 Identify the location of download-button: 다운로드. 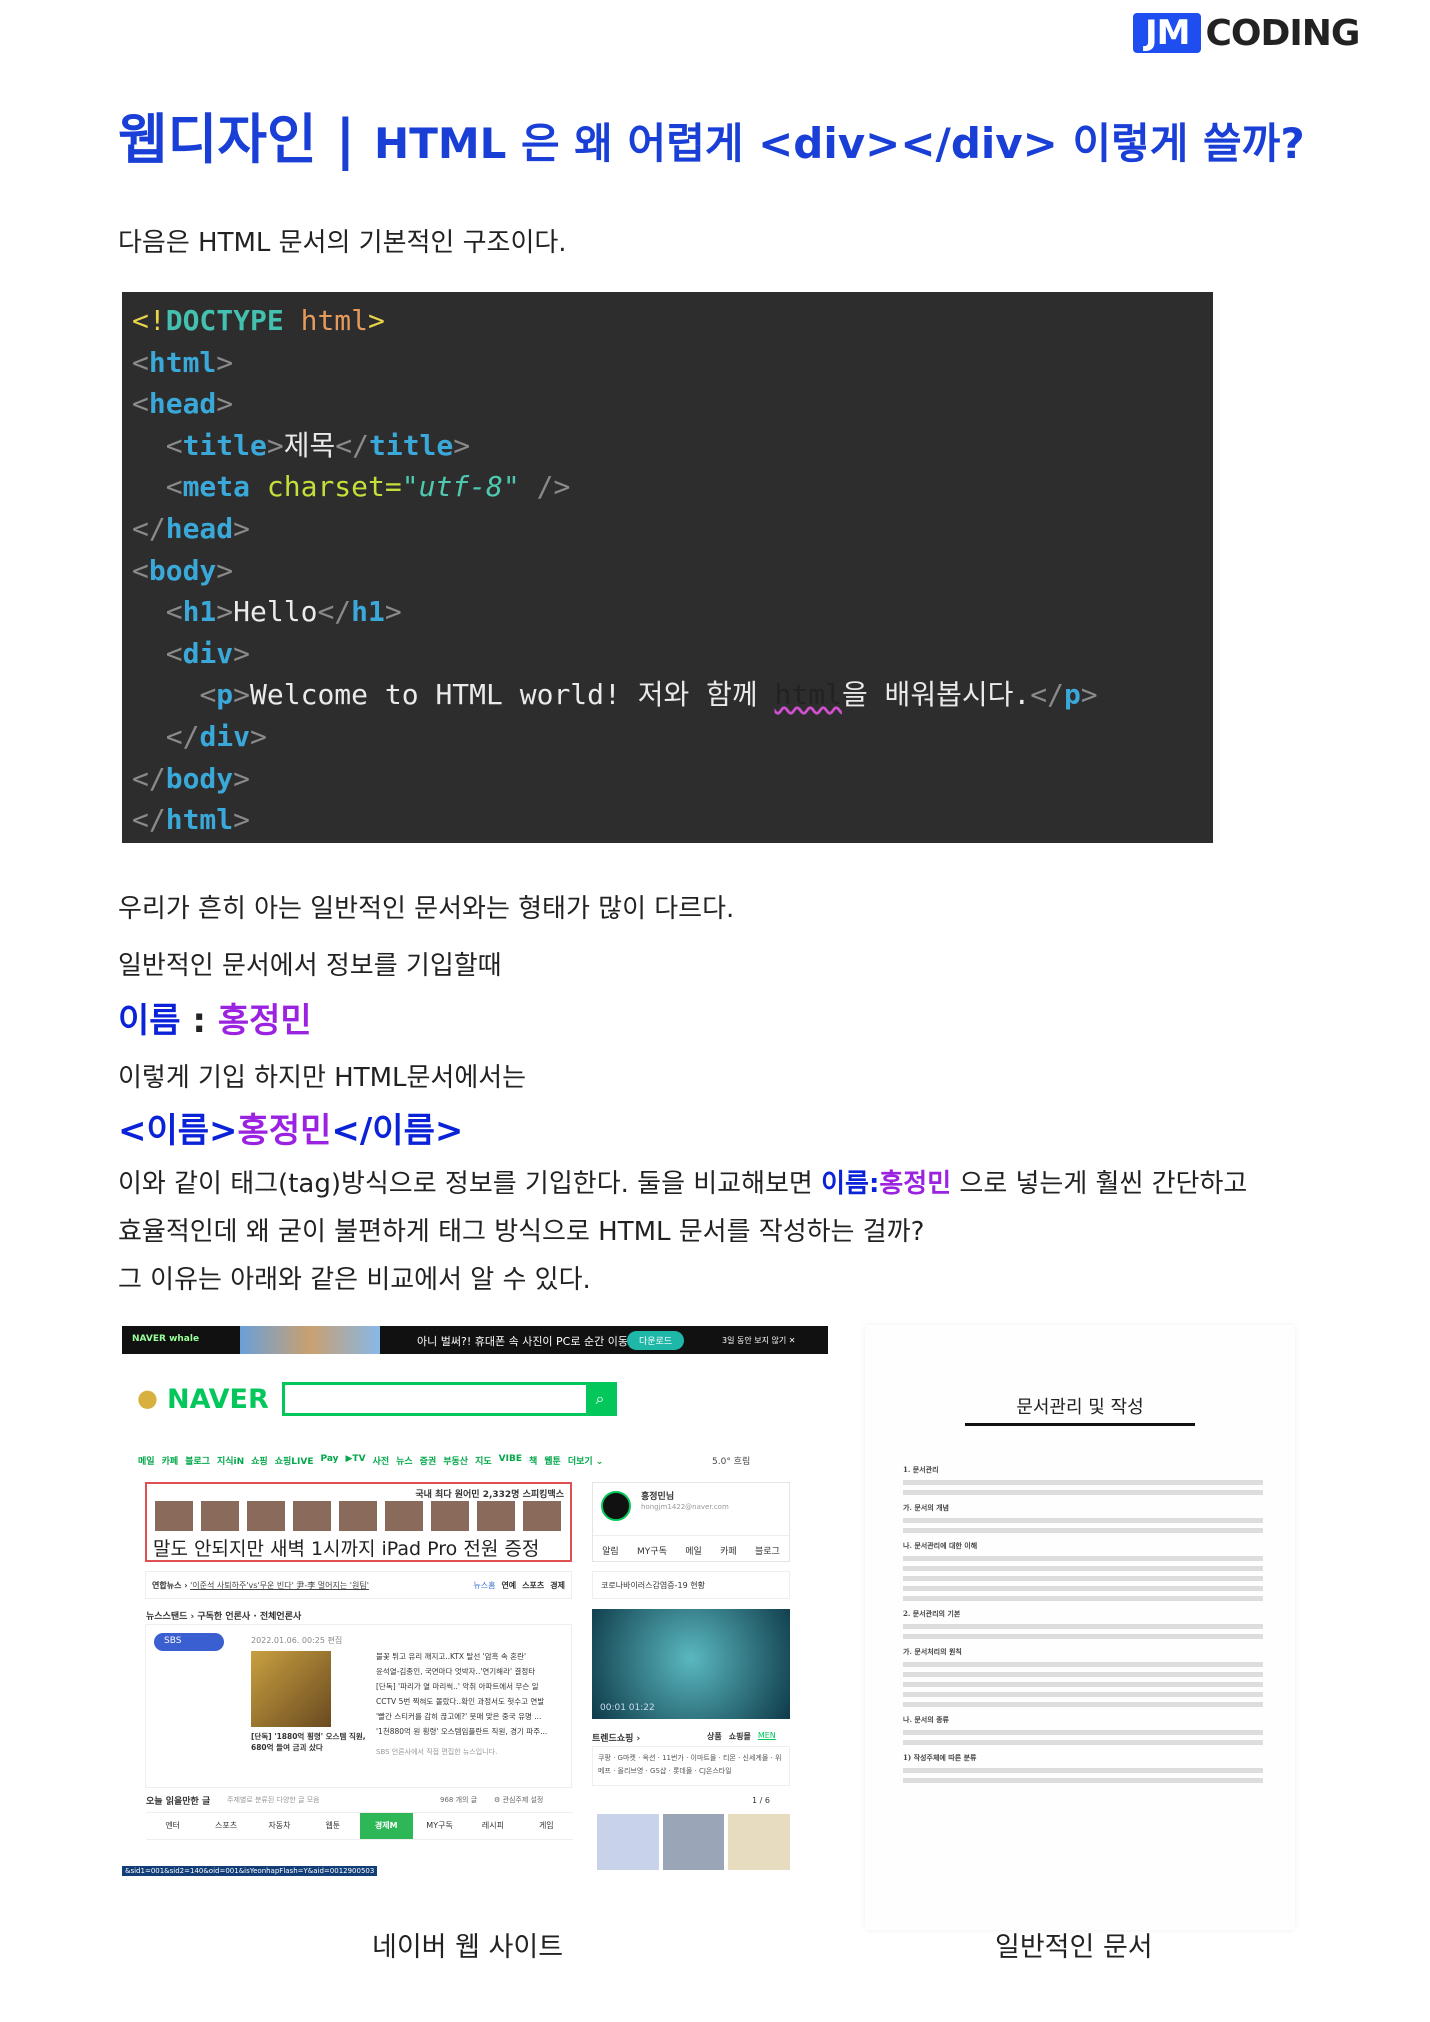
(656, 1340).